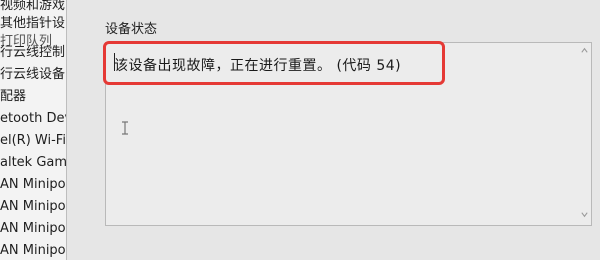 This screenshot has width=600, height=260. What do you see at coordinates (131, 29) in the screenshot?
I see `device-status-label: 设备状态` at bounding box center [131, 29].